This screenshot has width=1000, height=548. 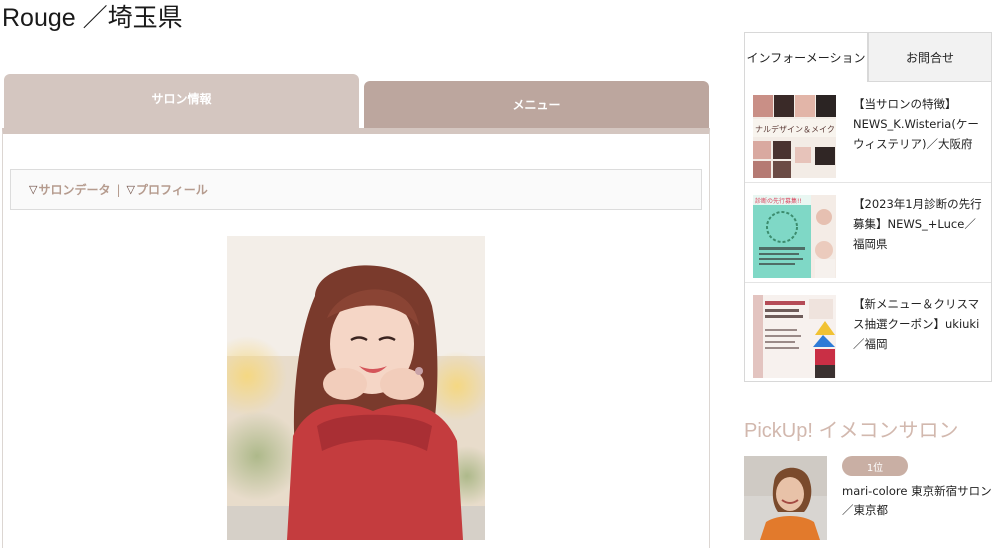 What do you see at coordinates (918, 224) in the screenshot?
I see `news-title: 【2023年1月診断の先行募集】NEWS_+Luce／福岡県` at bounding box center [918, 224].